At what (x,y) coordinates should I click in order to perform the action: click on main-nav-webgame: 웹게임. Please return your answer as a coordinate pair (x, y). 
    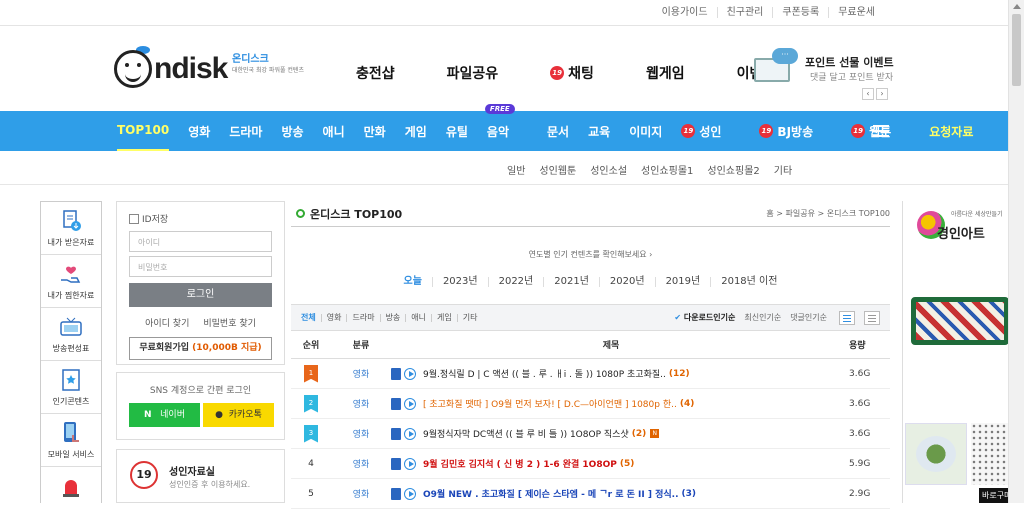
    Looking at the image, I should click on (678, 73).